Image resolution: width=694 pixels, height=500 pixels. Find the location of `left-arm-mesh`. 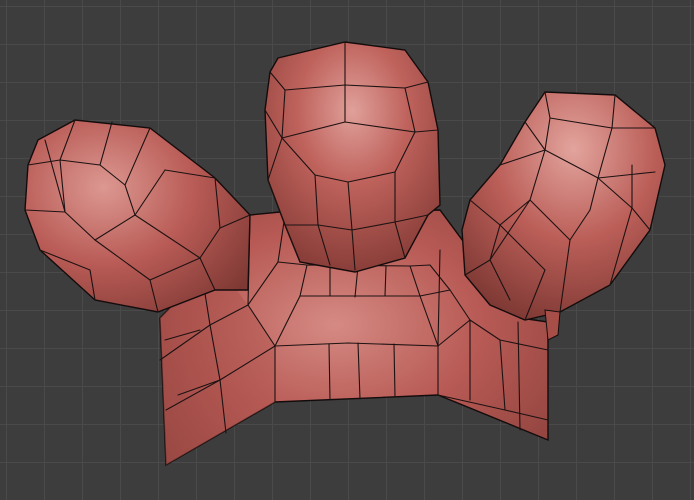

left-arm-mesh is located at coordinates (137, 216).